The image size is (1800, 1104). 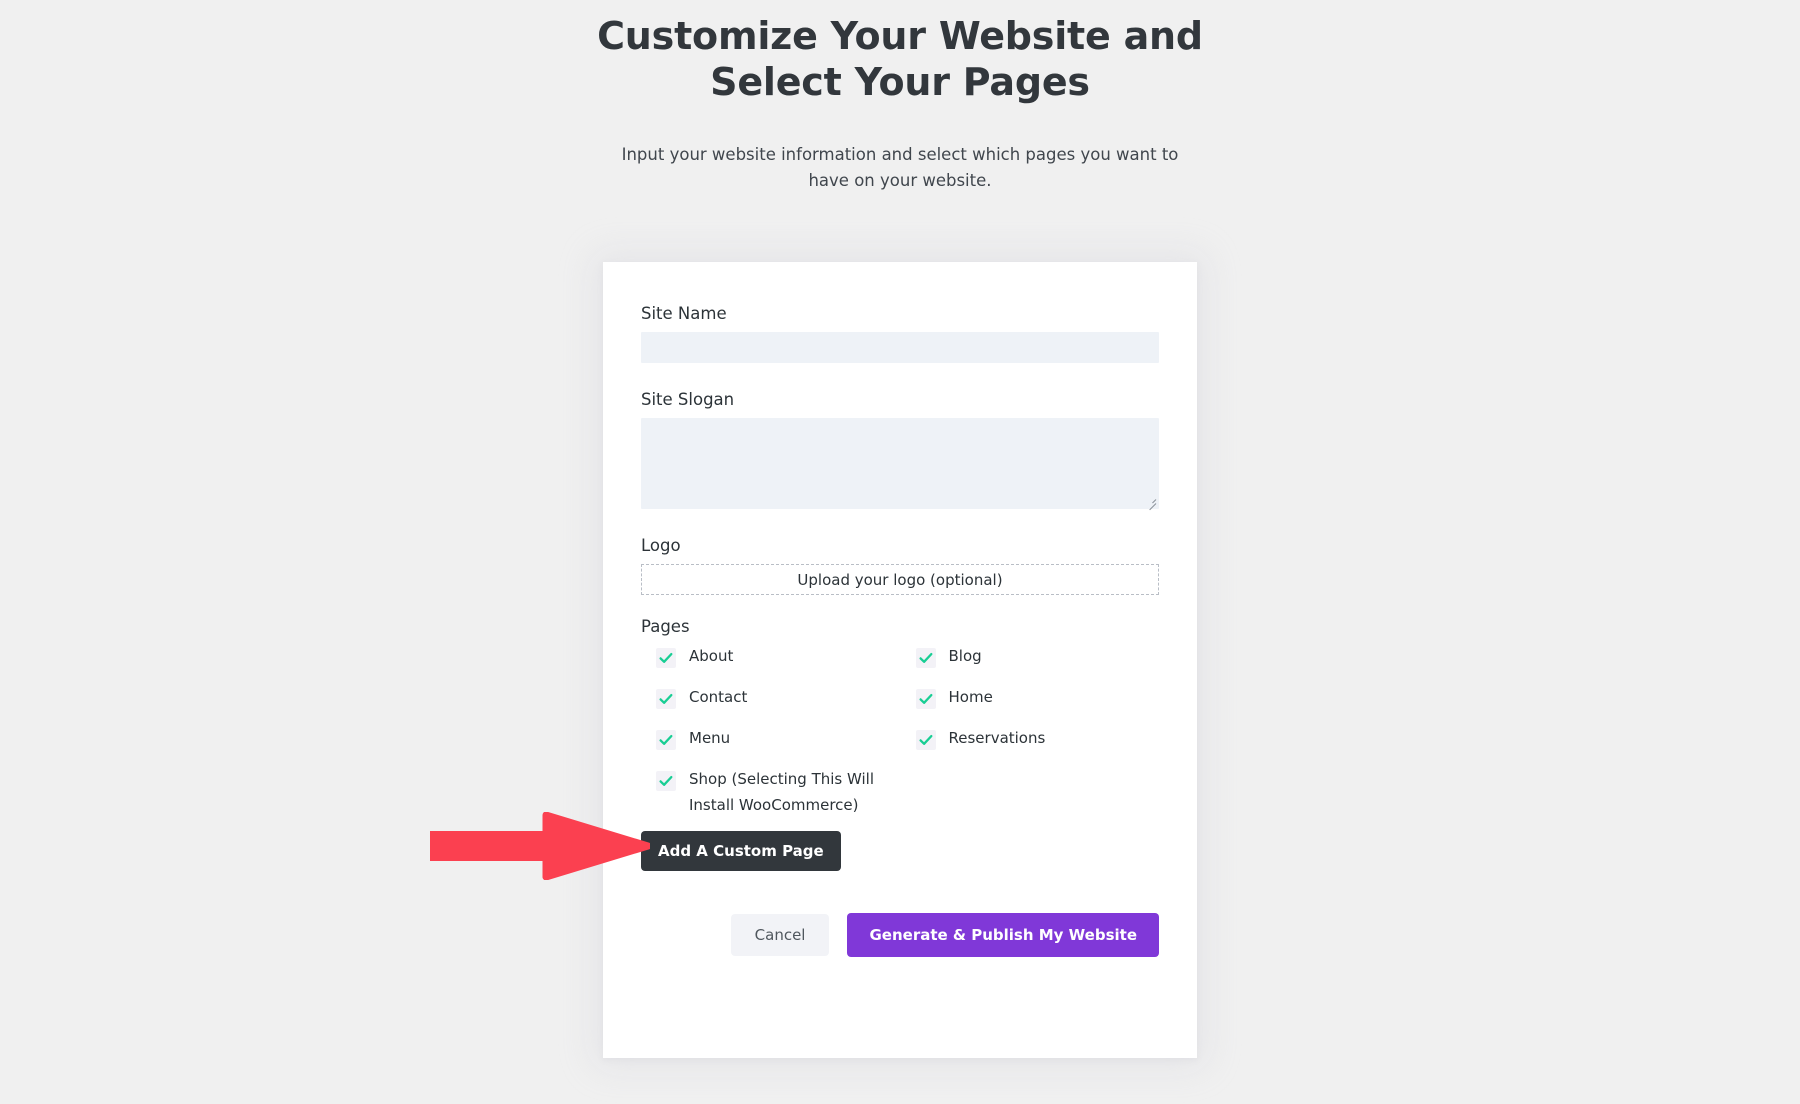 I want to click on site-slogan-field-group: Site Slogan, so click(x=900, y=450).